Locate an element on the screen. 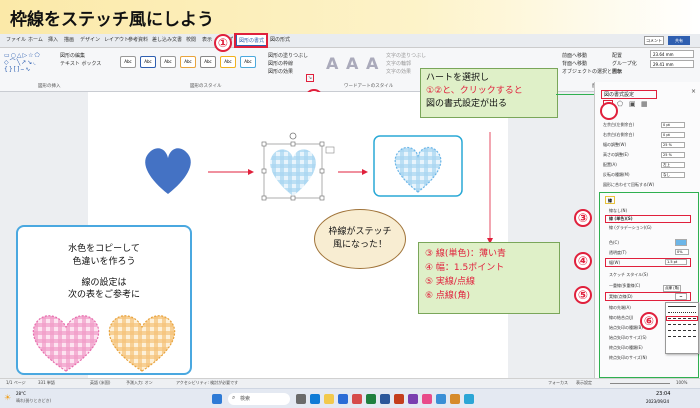  clock-time: 23:04 is located at coordinates (663, 394).